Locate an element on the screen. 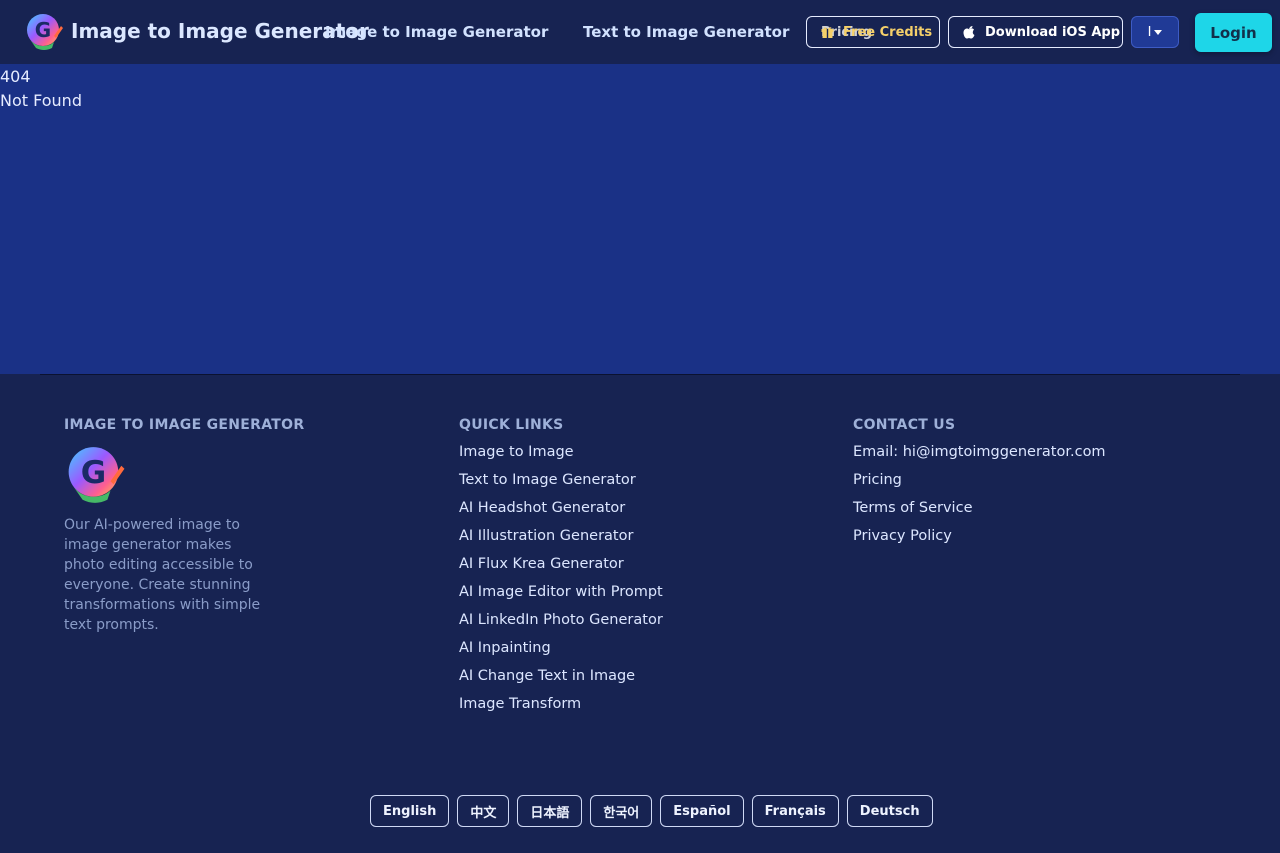  apple-icon is located at coordinates (969, 32).